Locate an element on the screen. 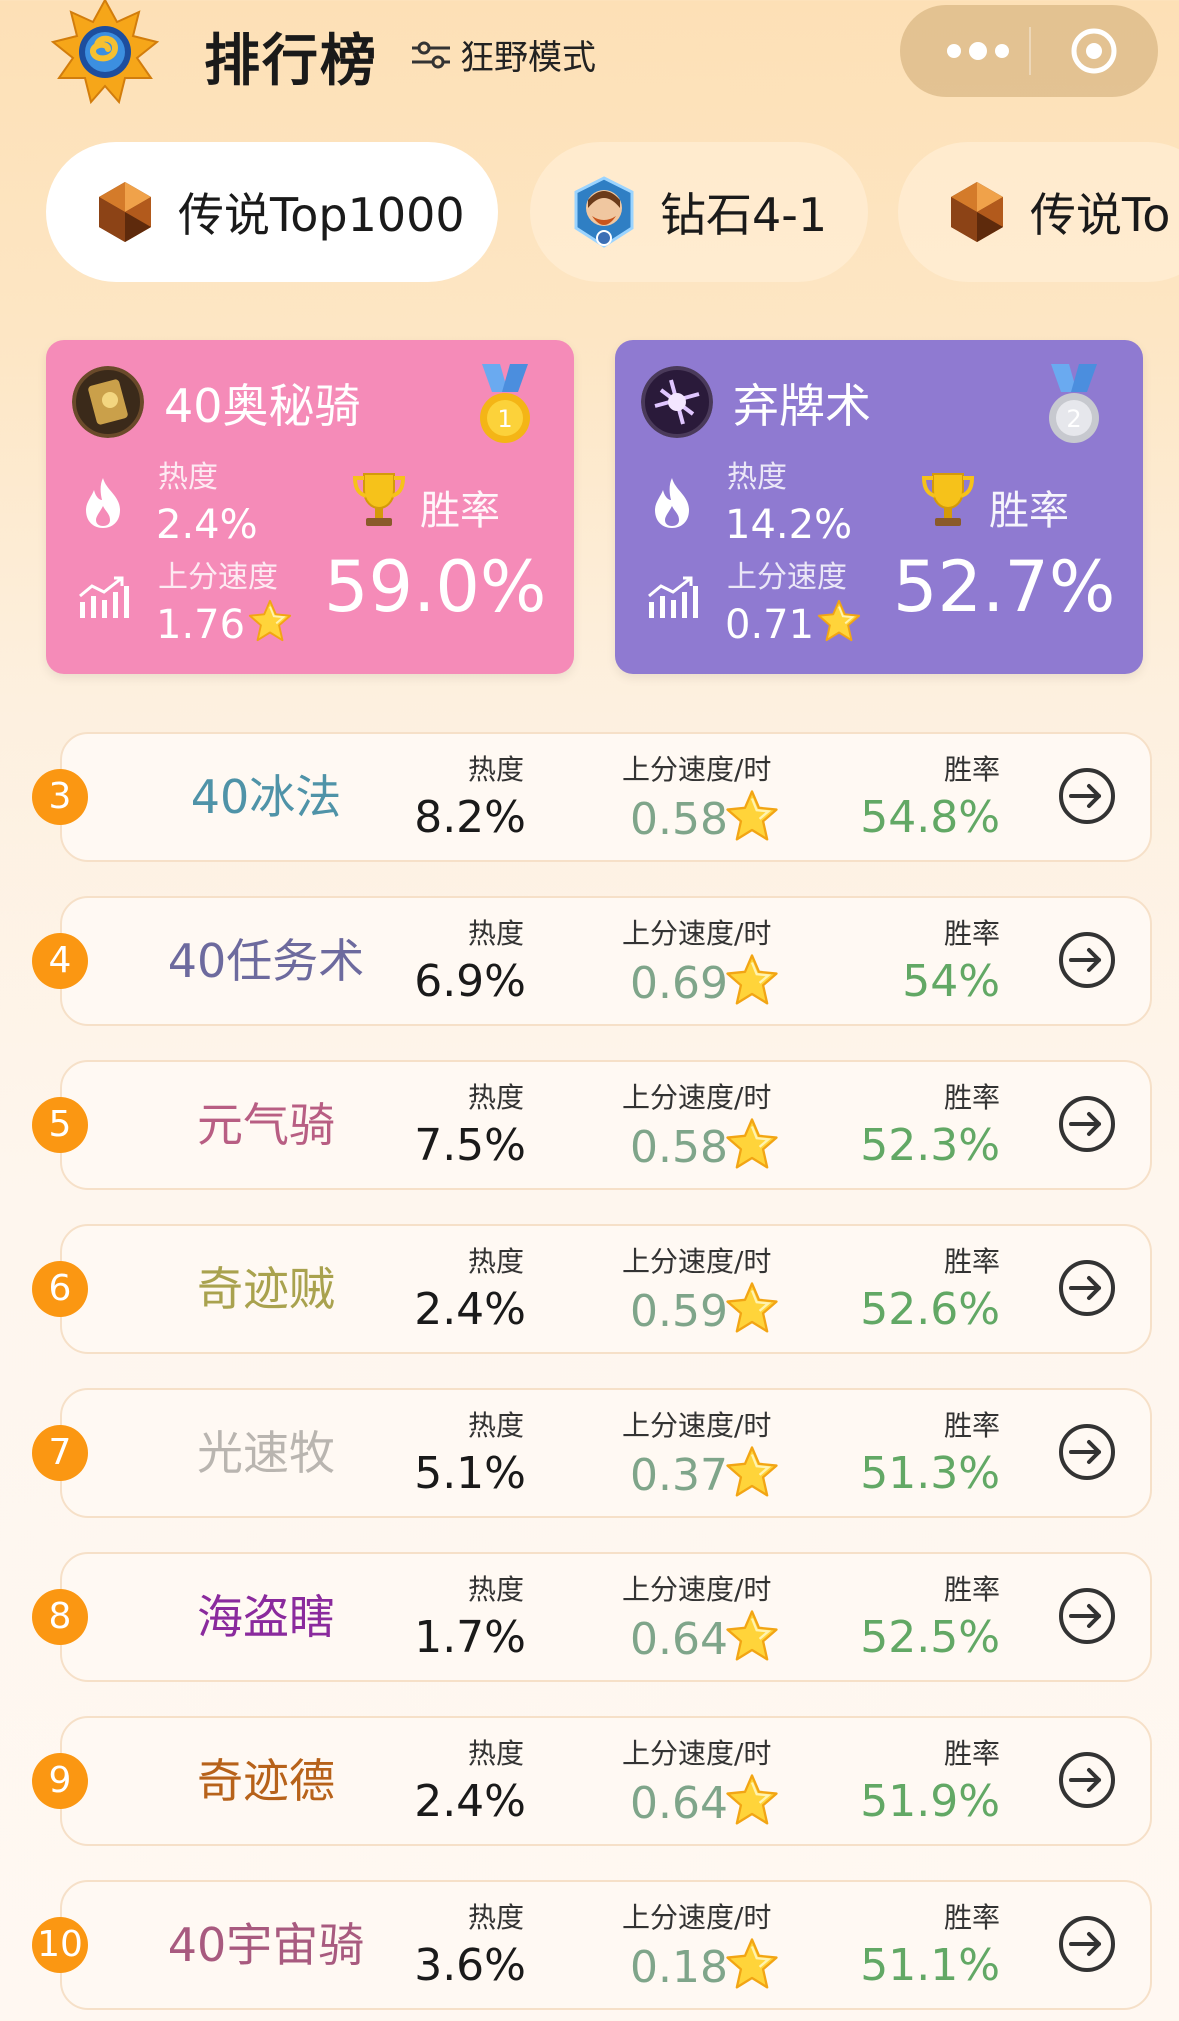 The width and height of the screenshot is (1179, 2021). paladin-deck-avatar is located at coordinates (108, 402).